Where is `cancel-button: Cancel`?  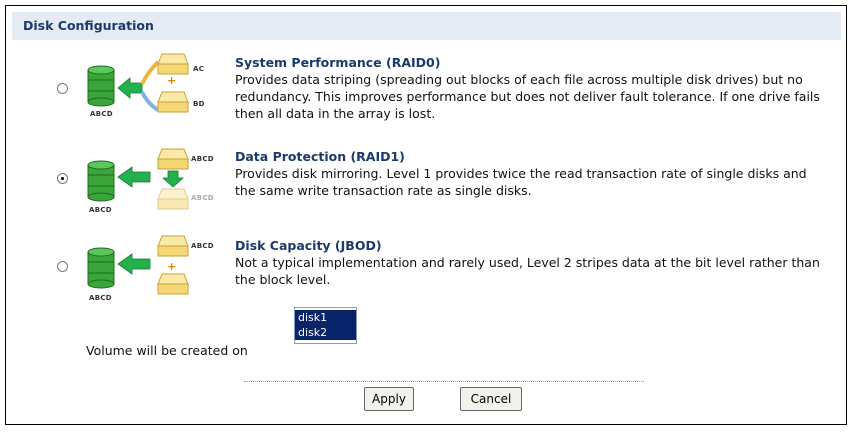
cancel-button: Cancel is located at coordinates (491, 399).